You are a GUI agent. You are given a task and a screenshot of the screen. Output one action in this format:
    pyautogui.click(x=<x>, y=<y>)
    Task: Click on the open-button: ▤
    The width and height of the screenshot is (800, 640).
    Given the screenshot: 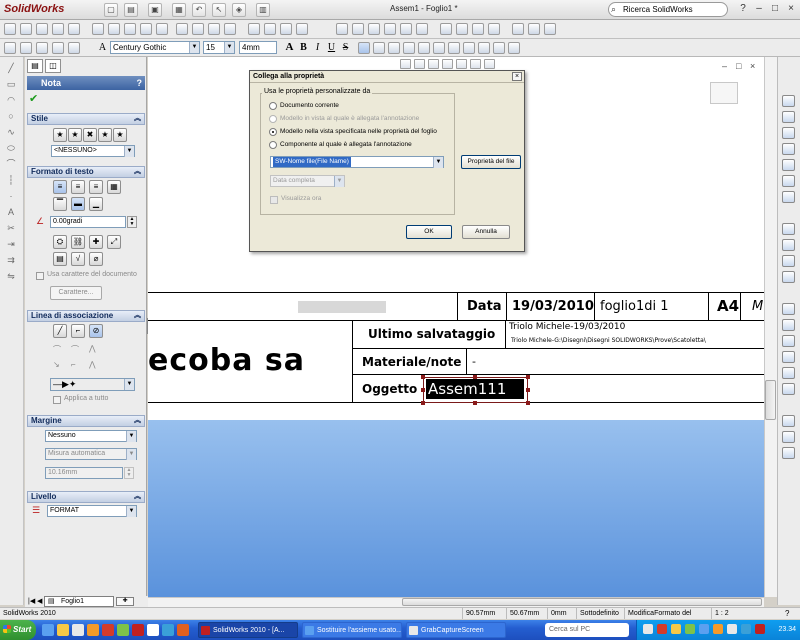 What is the action you would take?
    pyautogui.click(x=131, y=10)
    